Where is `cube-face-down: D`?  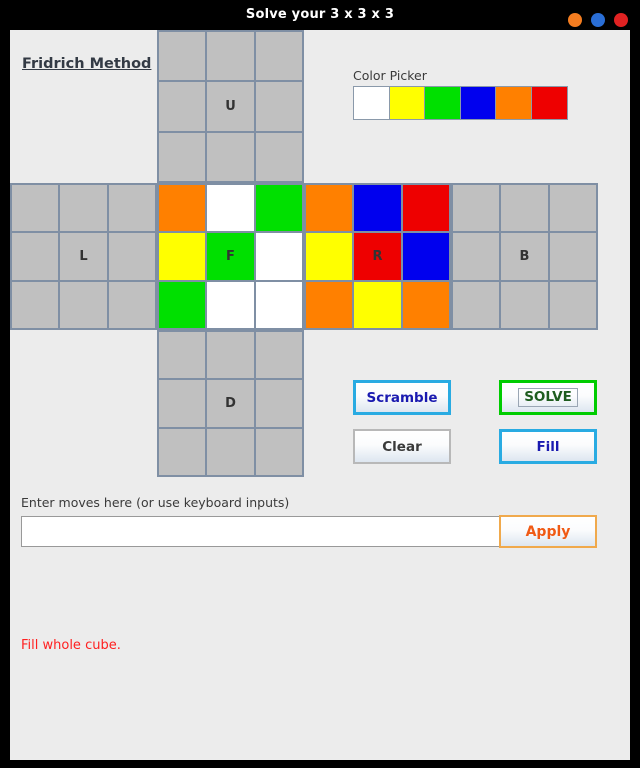
cube-face-down: D is located at coordinates (230, 403).